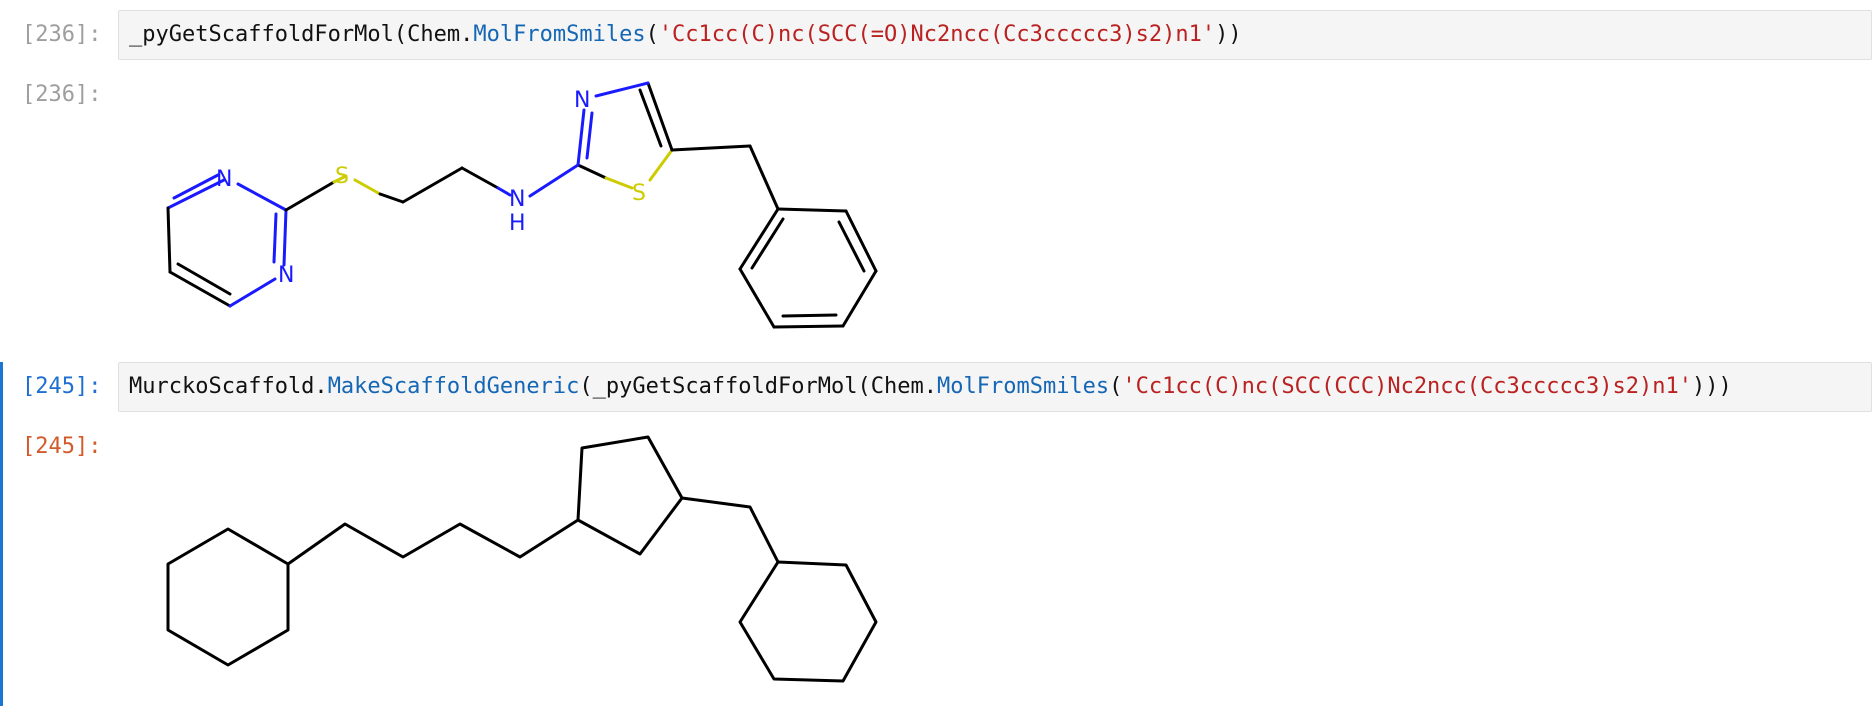 Image resolution: width=1872 pixels, height=706 pixels. Describe the element at coordinates (1023, 386) in the screenshot. I see `code-function-token: MolFromSmiles` at that location.